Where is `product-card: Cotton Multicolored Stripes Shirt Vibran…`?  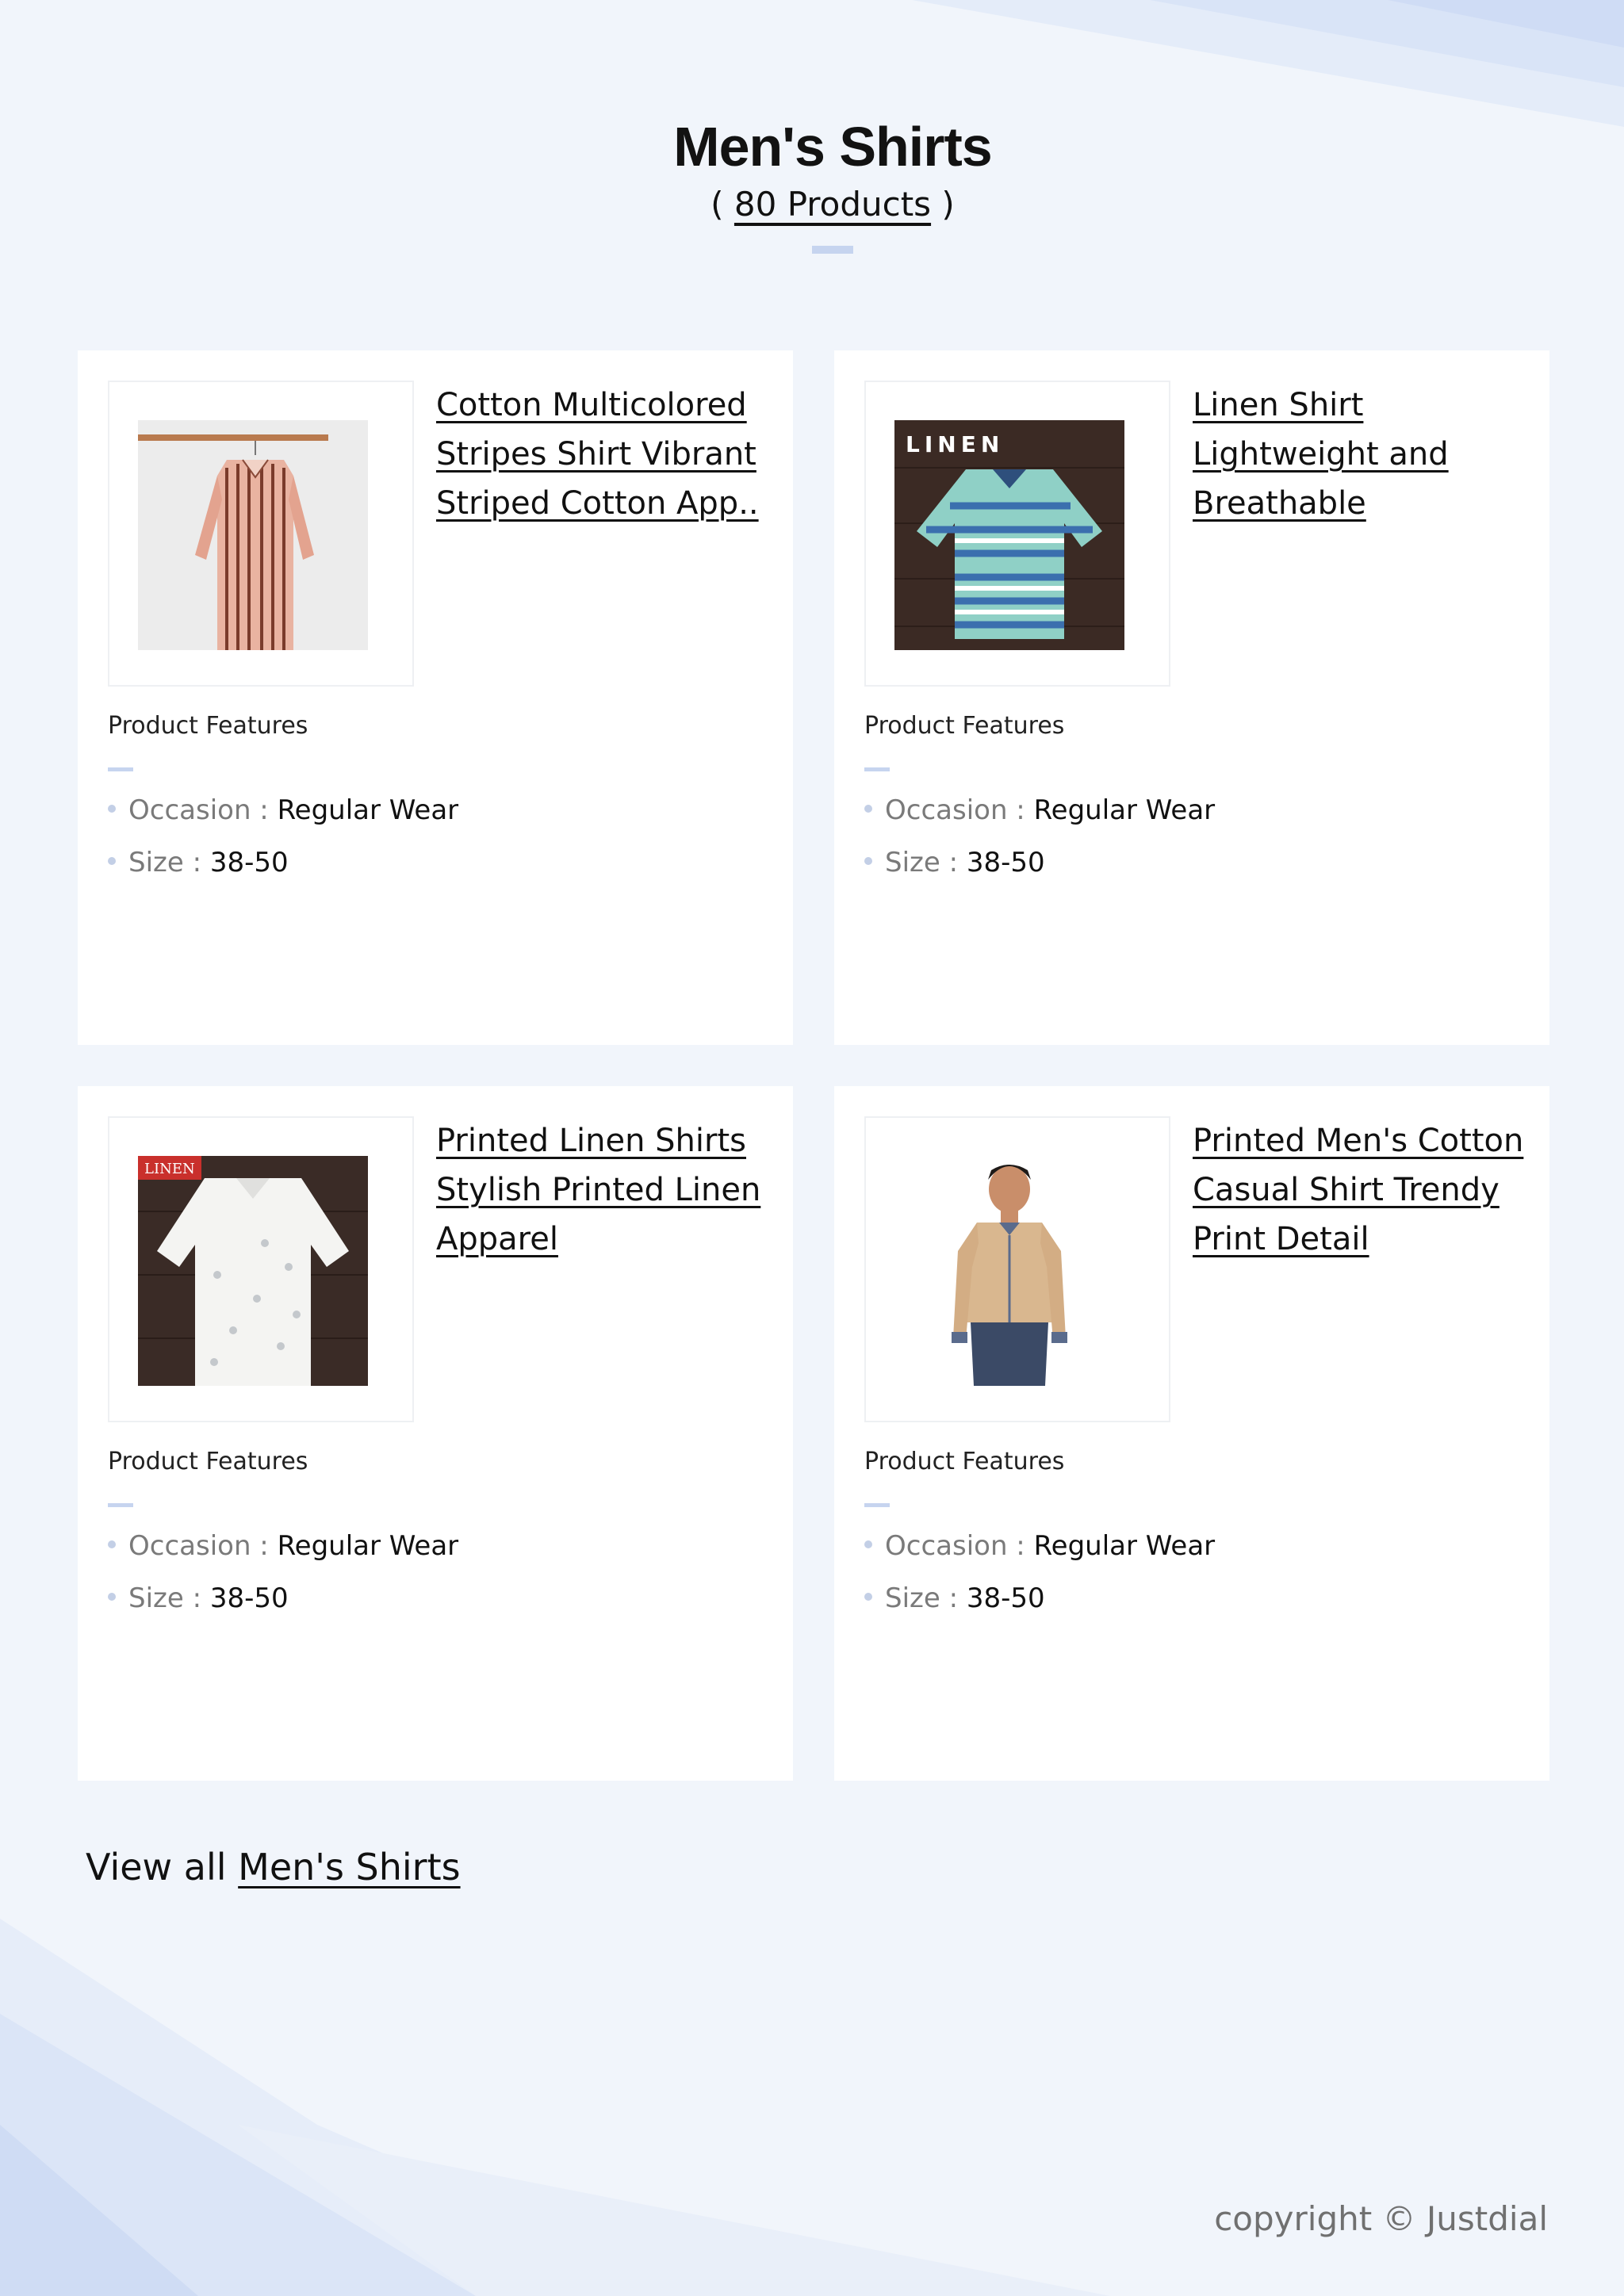
product-card: Cotton Multicolored Stripes Shirt Vibran… is located at coordinates (435, 698).